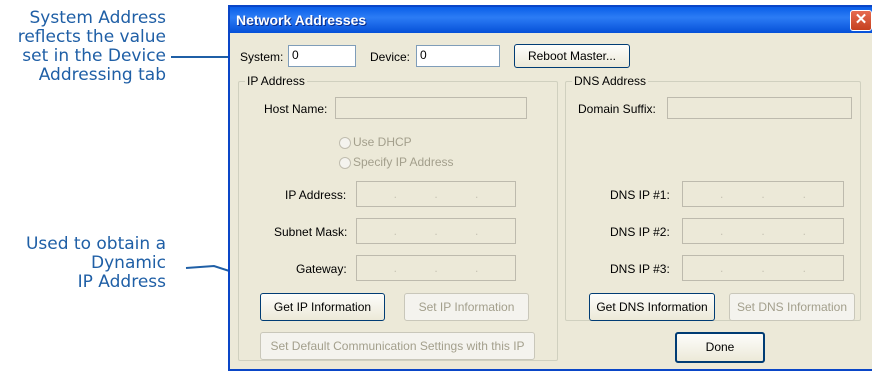  What do you see at coordinates (431, 108) in the screenshot?
I see `host-name-input` at bounding box center [431, 108].